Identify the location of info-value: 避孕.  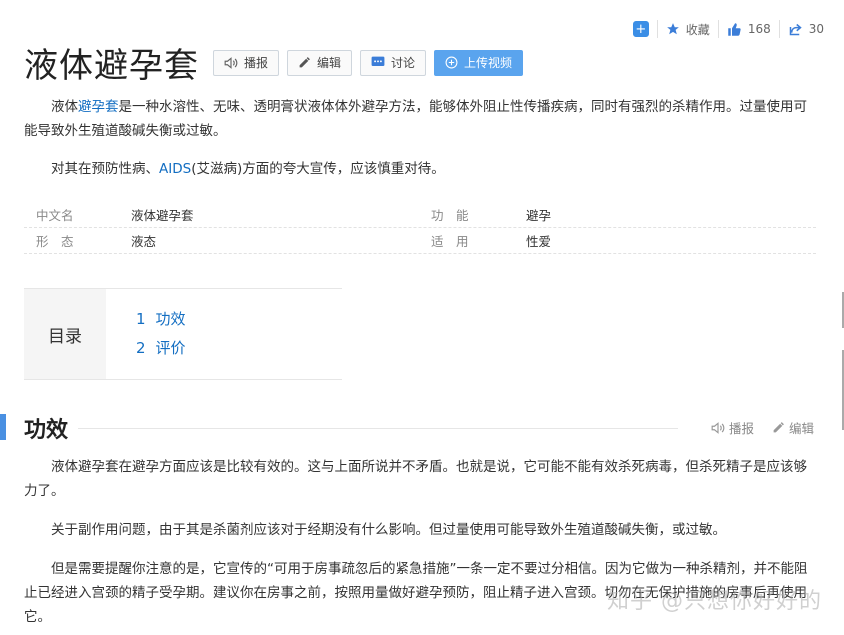
(539, 215).